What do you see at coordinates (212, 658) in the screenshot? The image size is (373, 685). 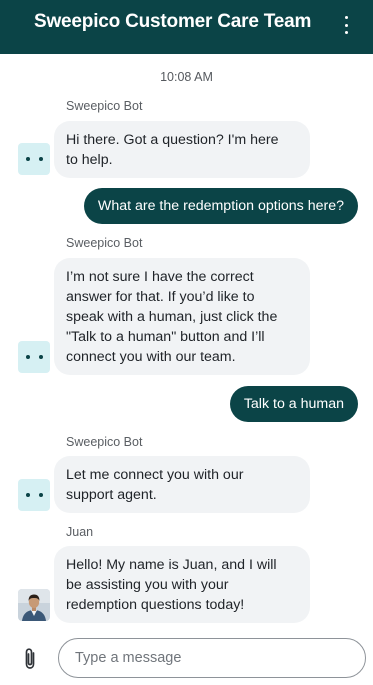 I see `message-input` at bounding box center [212, 658].